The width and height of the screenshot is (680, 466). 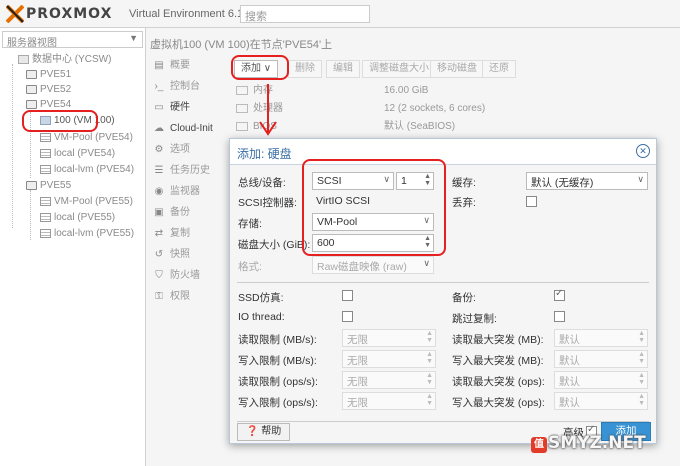 What do you see at coordinates (133, 38) in the screenshot?
I see `chevron-down-icon: ▼` at bounding box center [133, 38].